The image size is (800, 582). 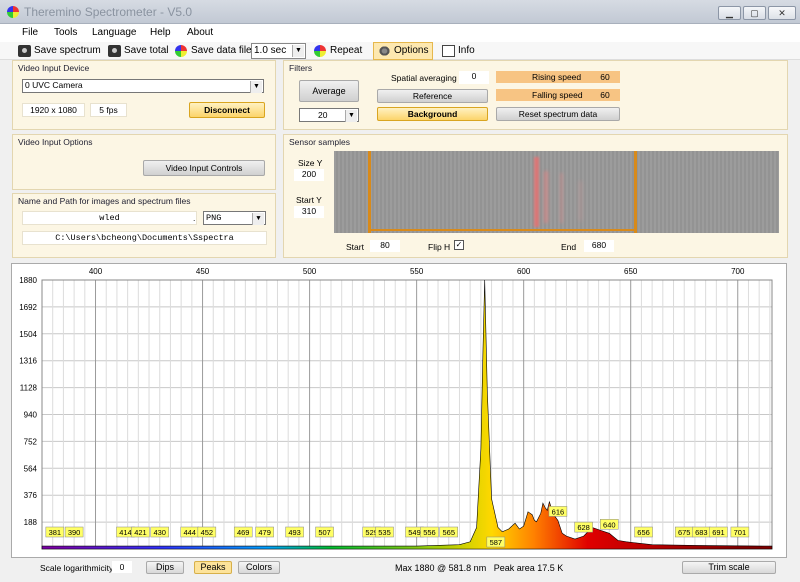 What do you see at coordinates (558, 114) in the screenshot?
I see `reset-spectrum-button: Reset spectrum data` at bounding box center [558, 114].